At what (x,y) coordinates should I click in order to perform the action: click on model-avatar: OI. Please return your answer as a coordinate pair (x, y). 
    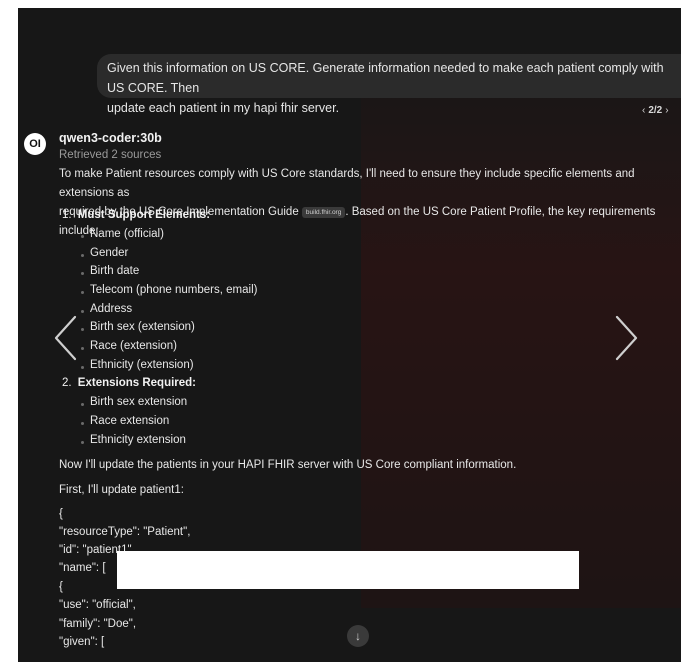
    Looking at the image, I should click on (35, 144).